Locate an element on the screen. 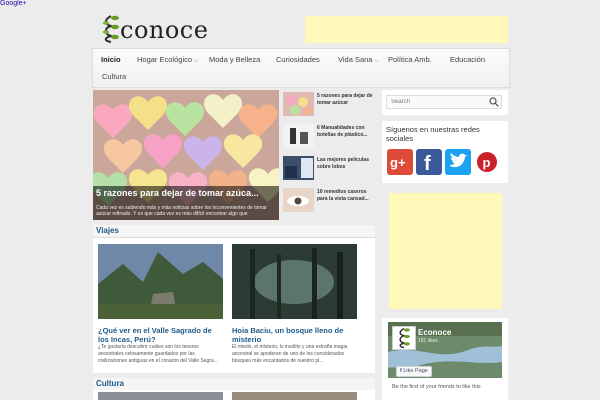 This screenshot has width=600, height=400. cultura-section is located at coordinates (234, 395).